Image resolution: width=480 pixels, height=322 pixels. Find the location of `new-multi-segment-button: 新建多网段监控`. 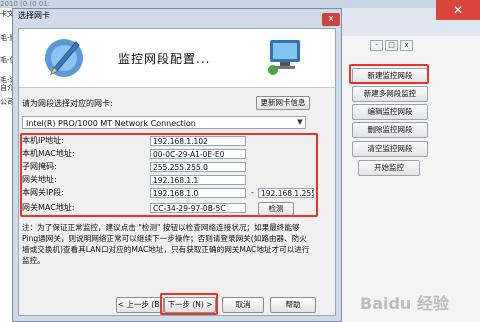

new-multi-segment-button: 新建多网段监控 is located at coordinates (390, 94).